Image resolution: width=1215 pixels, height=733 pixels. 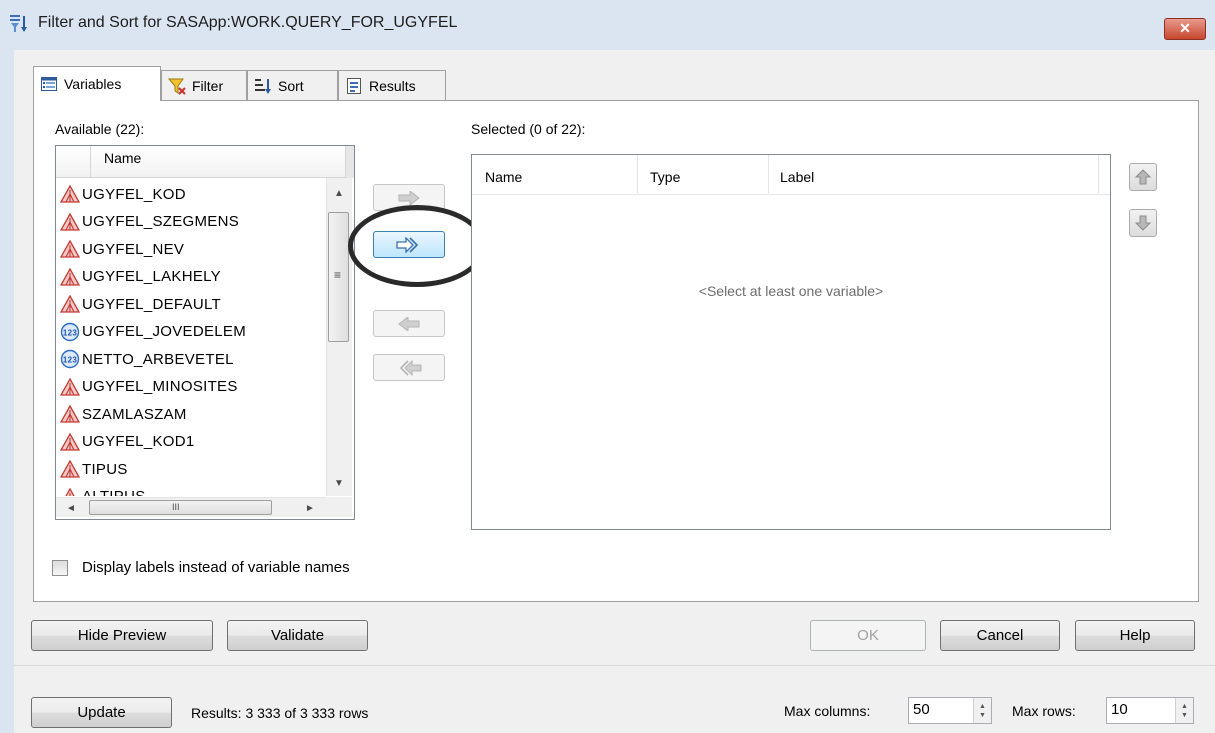 I want to click on list-item-label: SZAMLASZAM, so click(x=134, y=414).